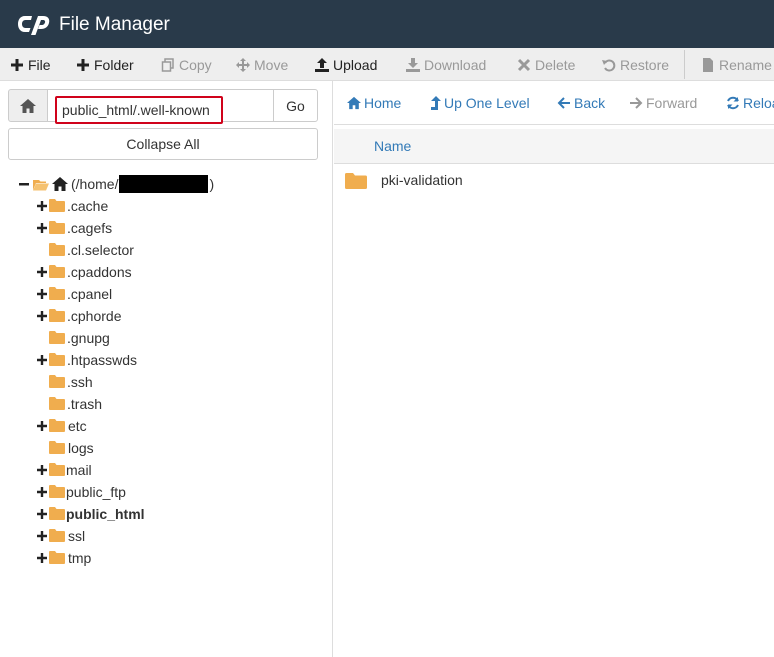 The image size is (774, 657). Describe the element at coordinates (554, 181) in the screenshot. I see `file-row: pki-validation` at that location.